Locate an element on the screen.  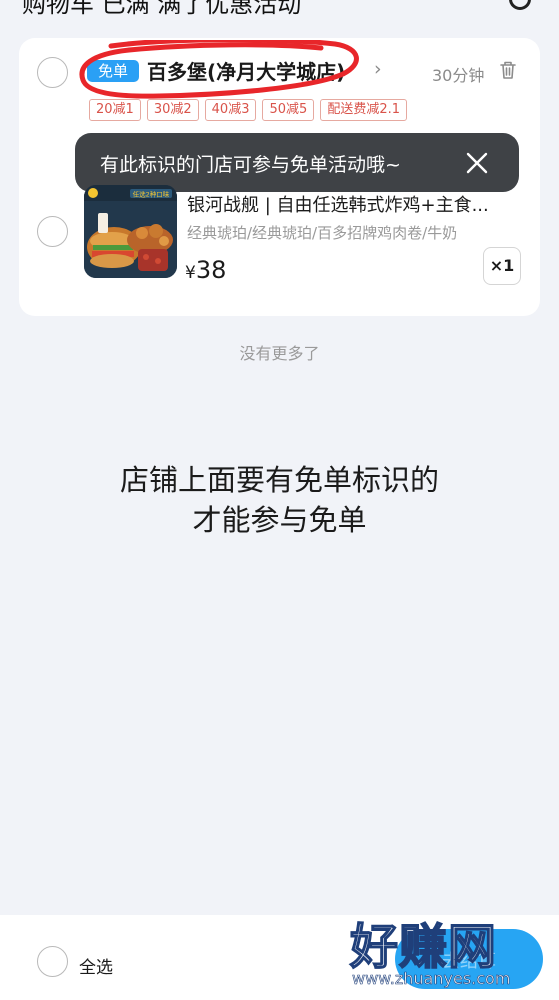
annotation-caption: 店铺上面要有免单标识的 才能参与免单 is located at coordinates (279, 500).